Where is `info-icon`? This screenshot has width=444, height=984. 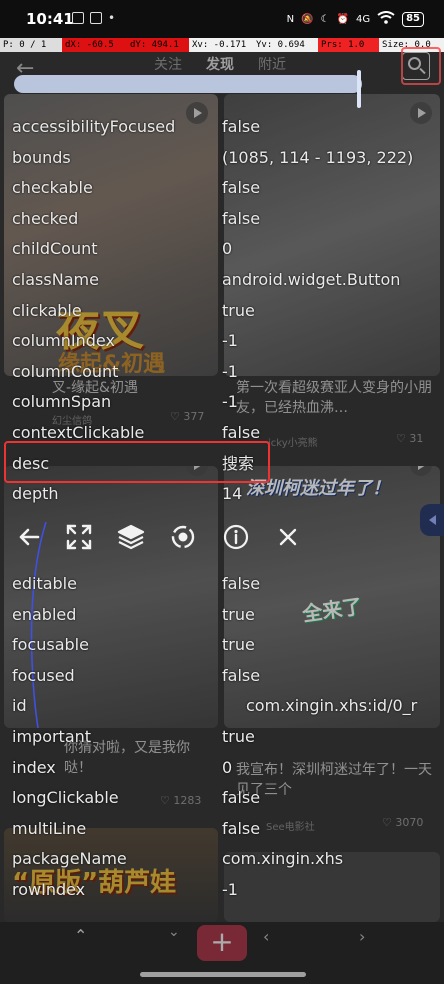 info-icon is located at coordinates (236, 537).